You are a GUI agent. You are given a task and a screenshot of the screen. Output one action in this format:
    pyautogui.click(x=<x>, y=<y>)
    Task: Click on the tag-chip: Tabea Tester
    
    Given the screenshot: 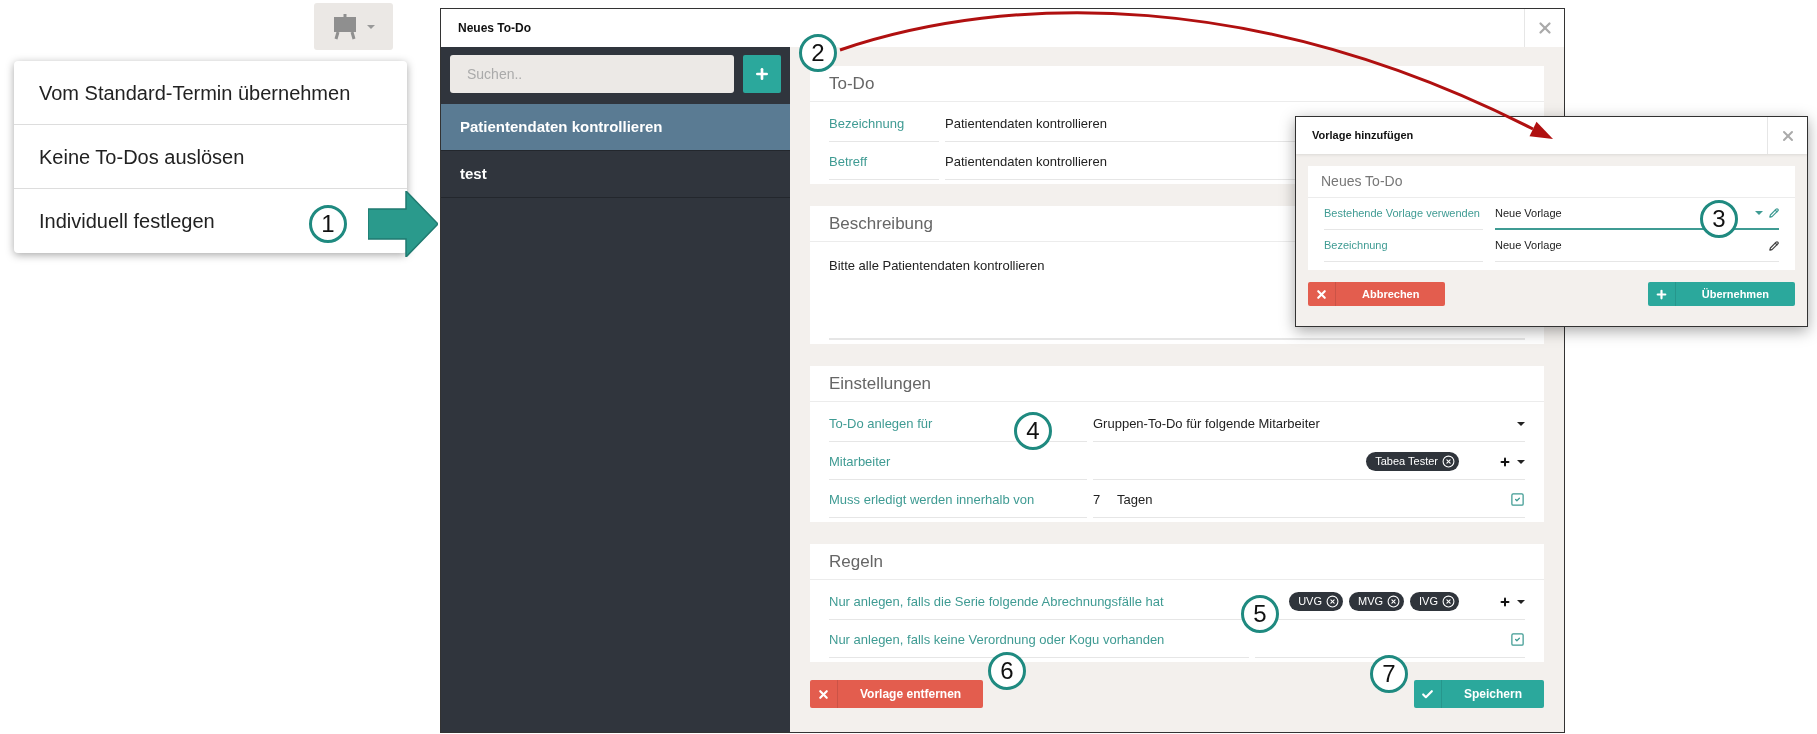 What is the action you would take?
    pyautogui.click(x=1412, y=461)
    